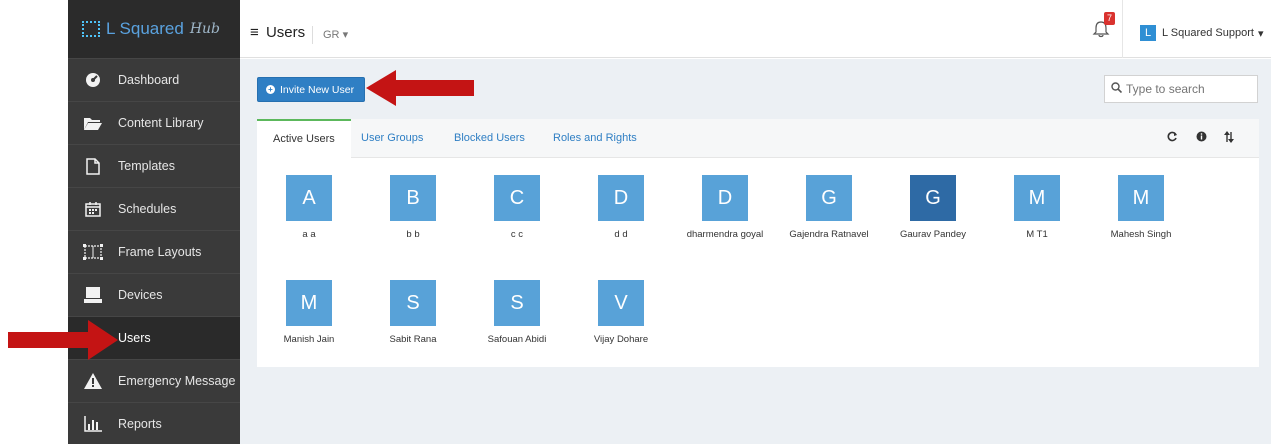 This screenshot has width=1271, height=444. I want to click on user-initial-tile: A, so click(309, 198).